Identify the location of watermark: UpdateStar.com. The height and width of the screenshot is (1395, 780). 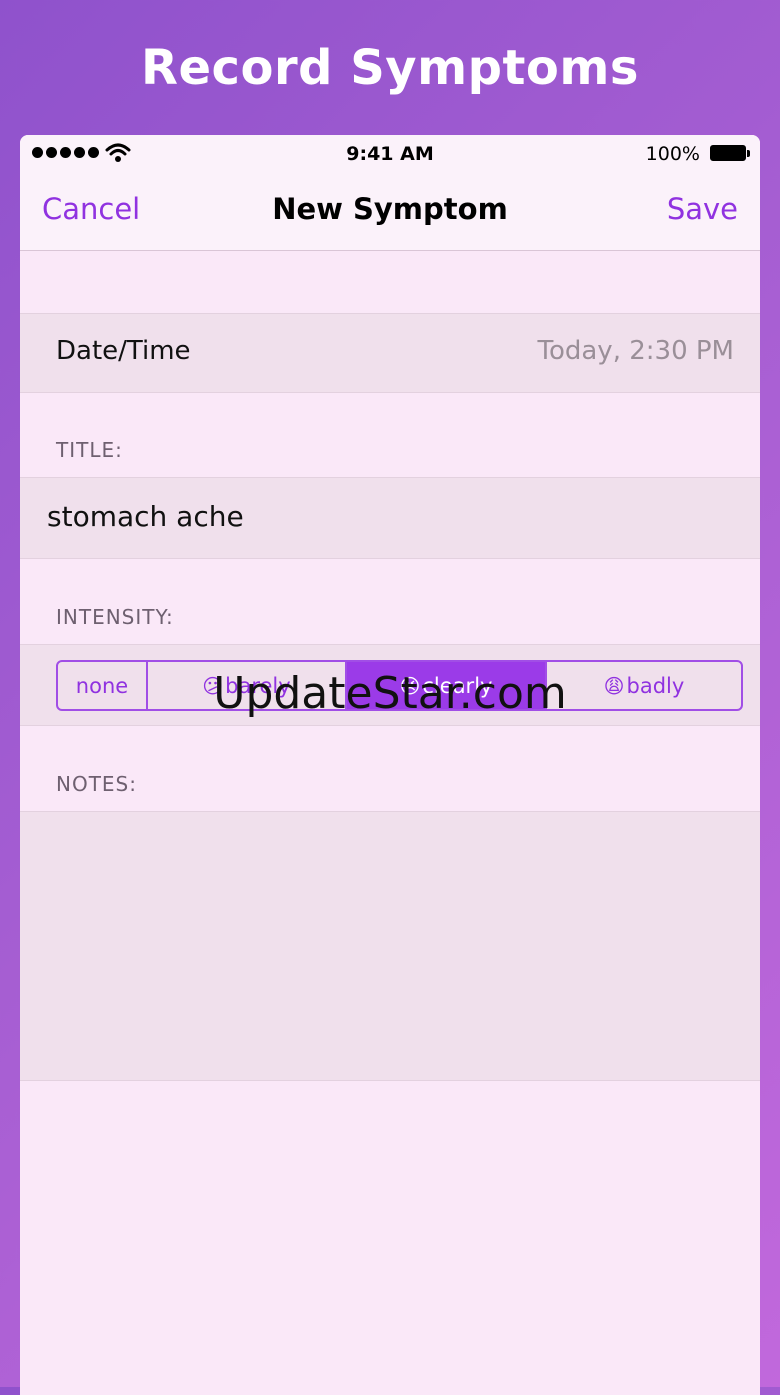
(390, 693).